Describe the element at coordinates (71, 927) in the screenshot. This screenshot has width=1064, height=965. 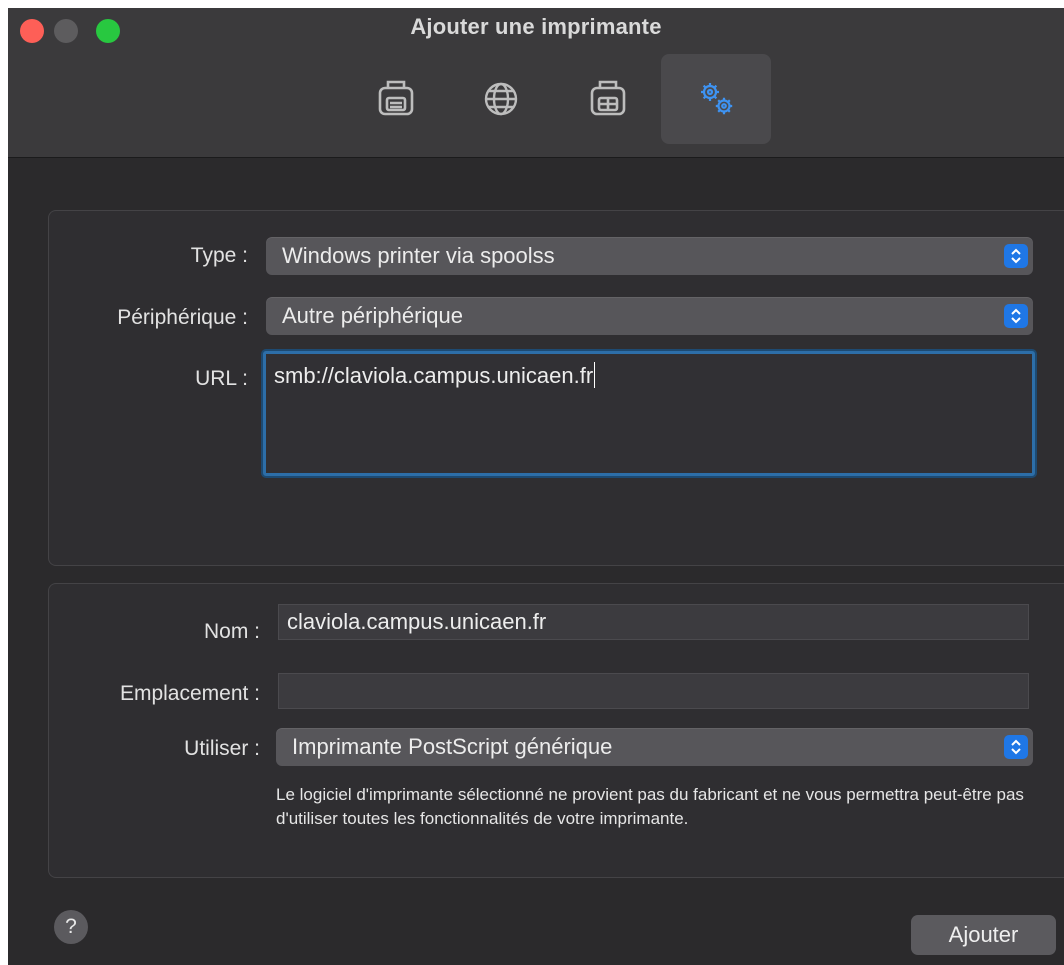
I see `help-button: ?` at that location.